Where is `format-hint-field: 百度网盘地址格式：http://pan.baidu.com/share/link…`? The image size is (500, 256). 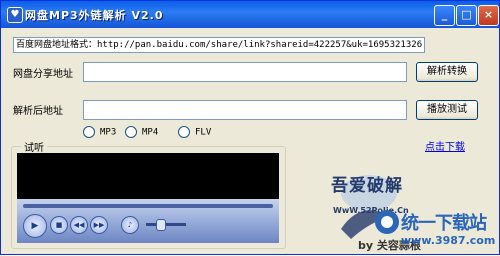
format-hint-field: 百度网盘地址格式：http://pan.baidu.com/share/link… is located at coordinates (219, 45).